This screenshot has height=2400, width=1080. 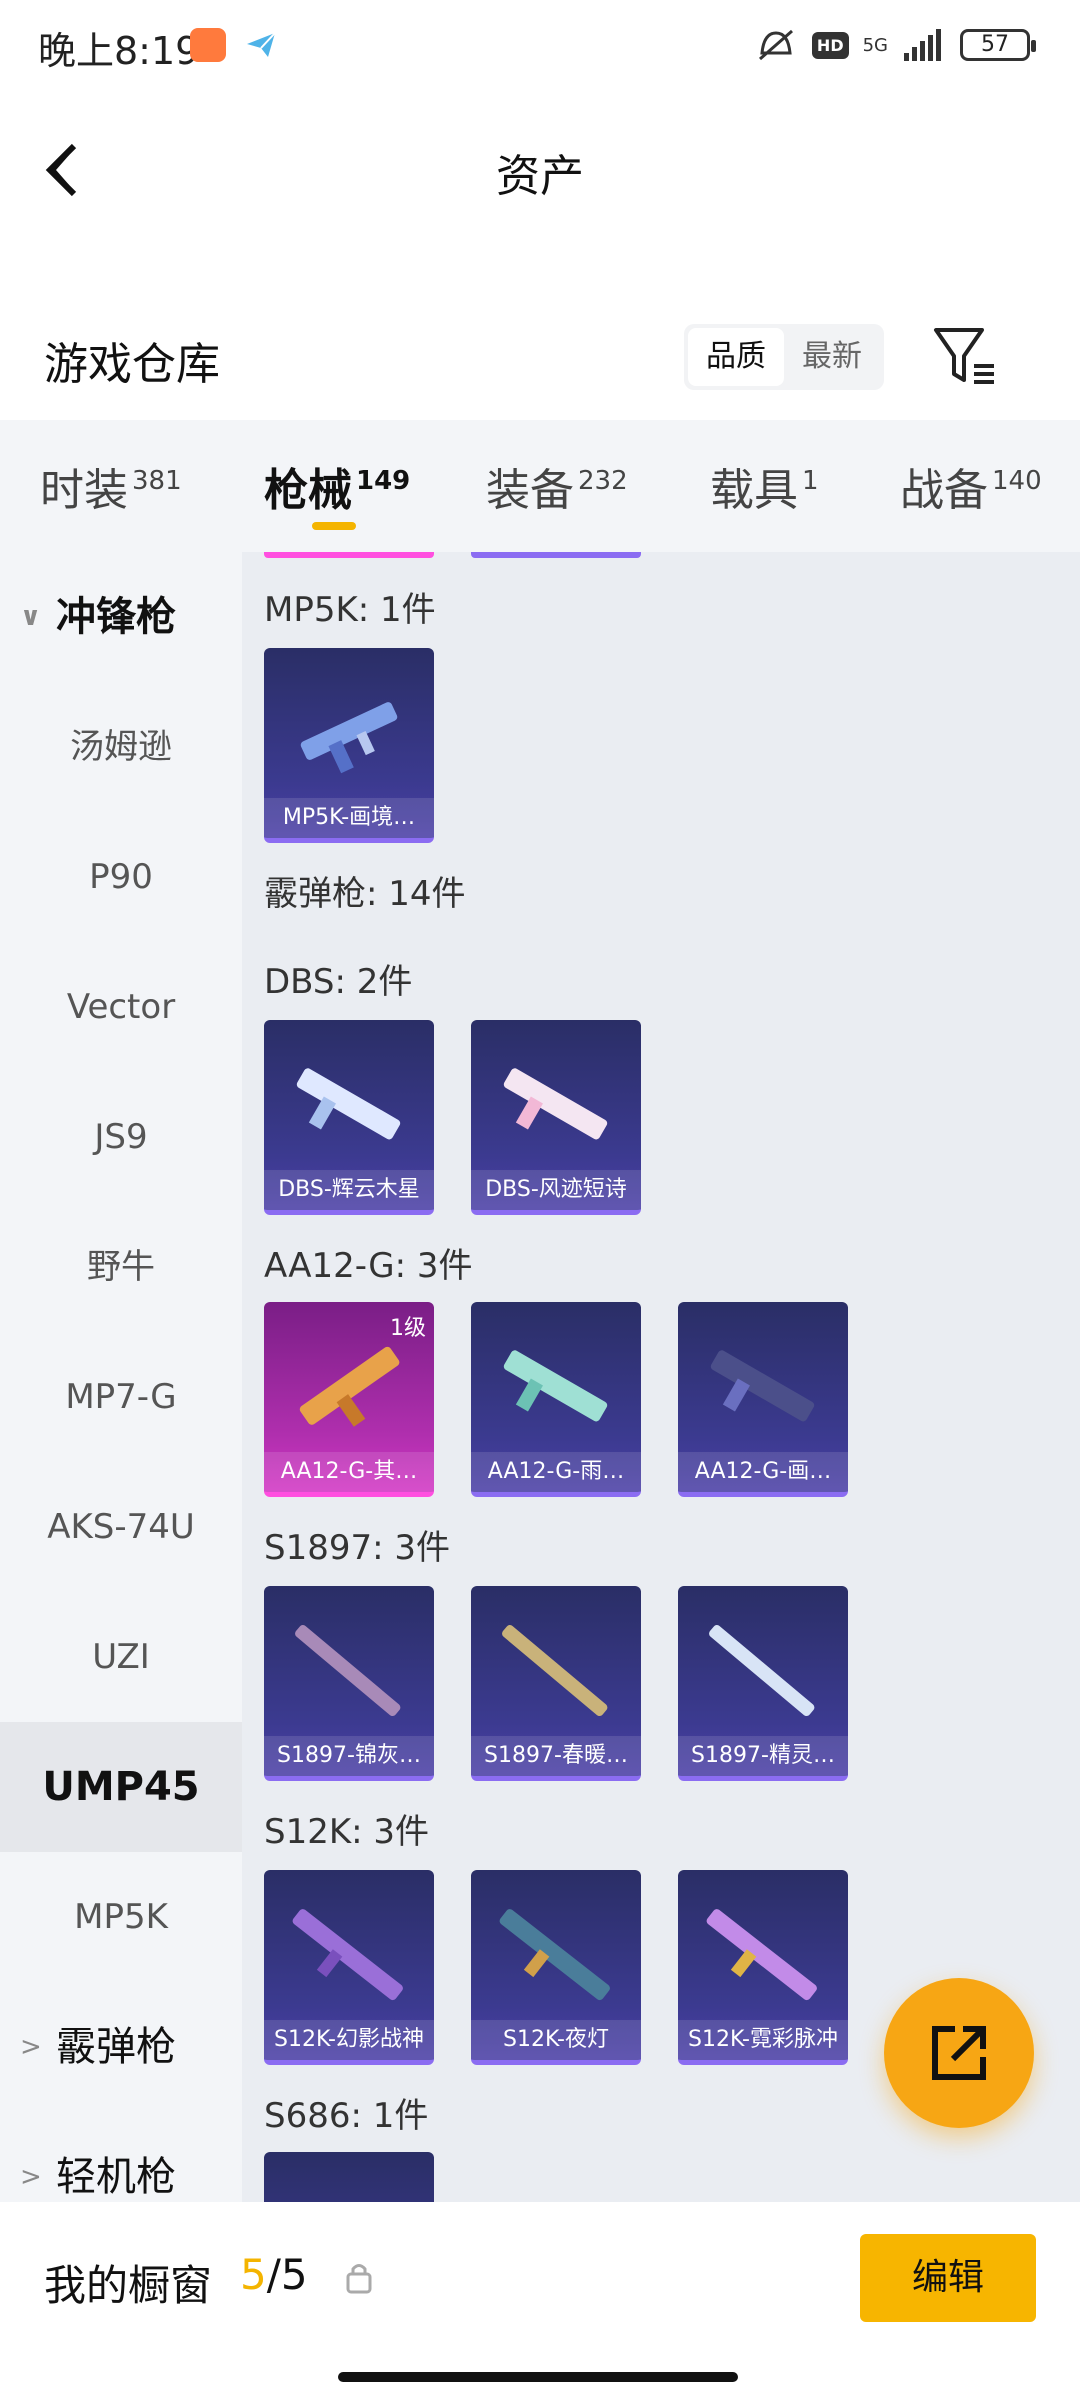 I want to click on group-label: S686: 1件, so click(x=346, y=2116).